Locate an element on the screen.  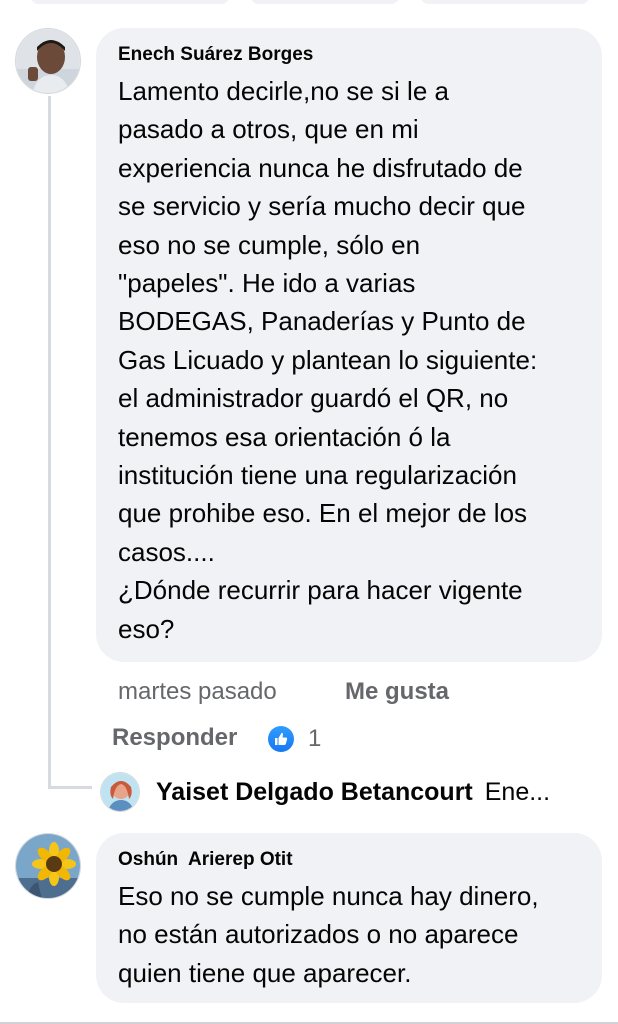
reply-button: Responder is located at coordinates (174, 738).